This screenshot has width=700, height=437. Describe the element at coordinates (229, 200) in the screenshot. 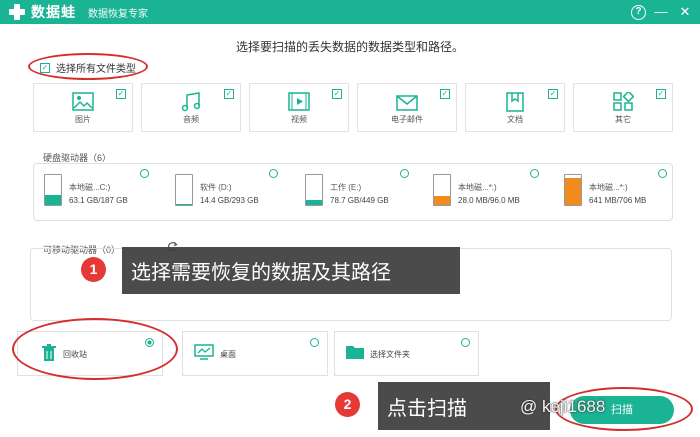

I see `drive-size: 14.4 GB/293 GB` at that location.